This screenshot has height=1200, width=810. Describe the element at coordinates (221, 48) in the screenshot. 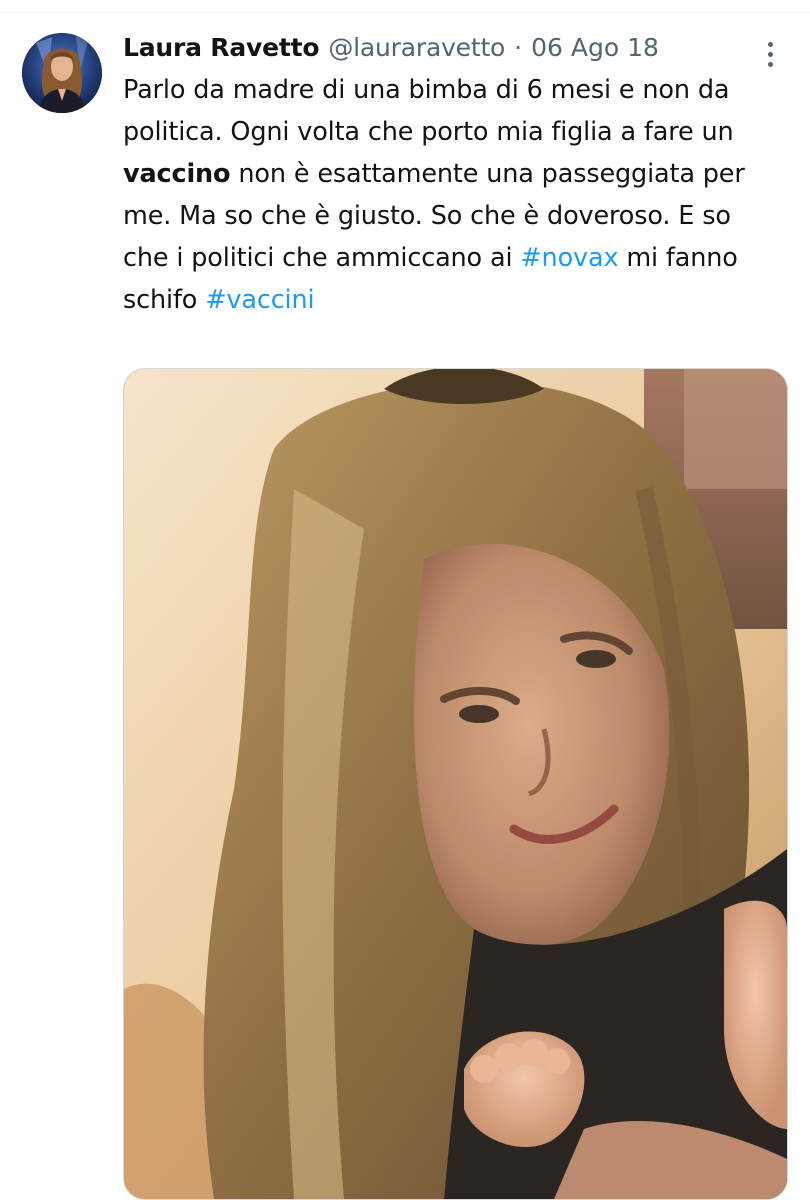

I see `author-display-name: Laura Ravetto` at that location.